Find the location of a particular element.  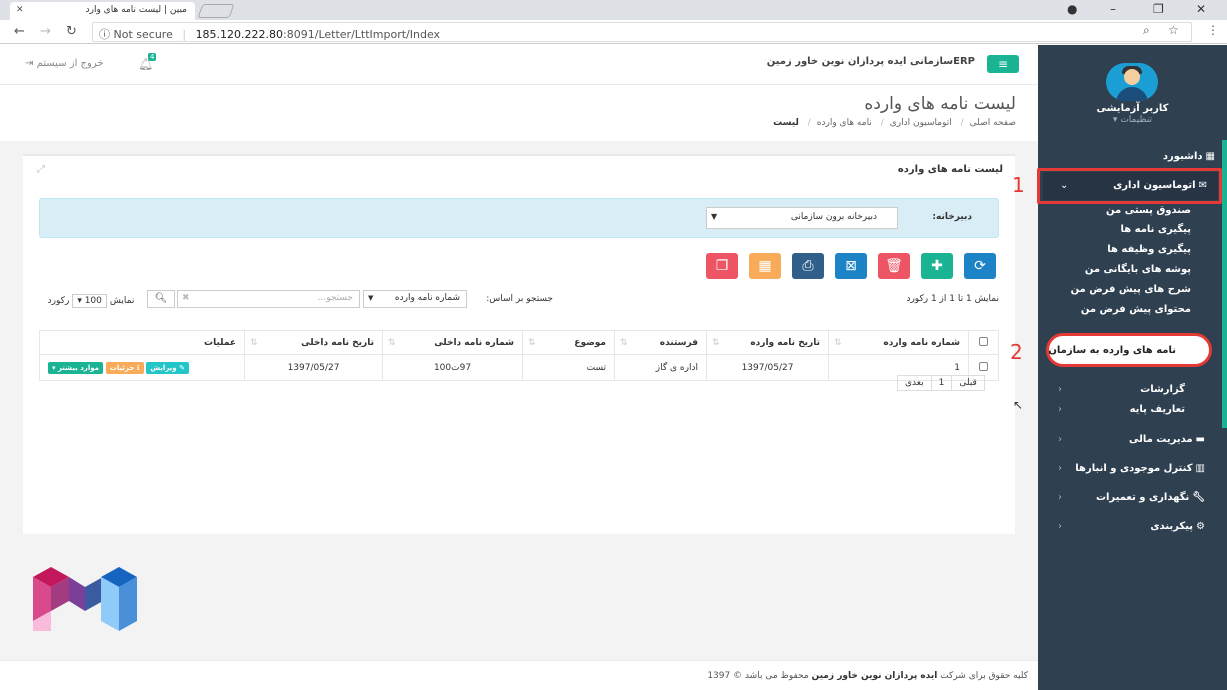

clear-icon: ✖ is located at coordinates (186, 298).